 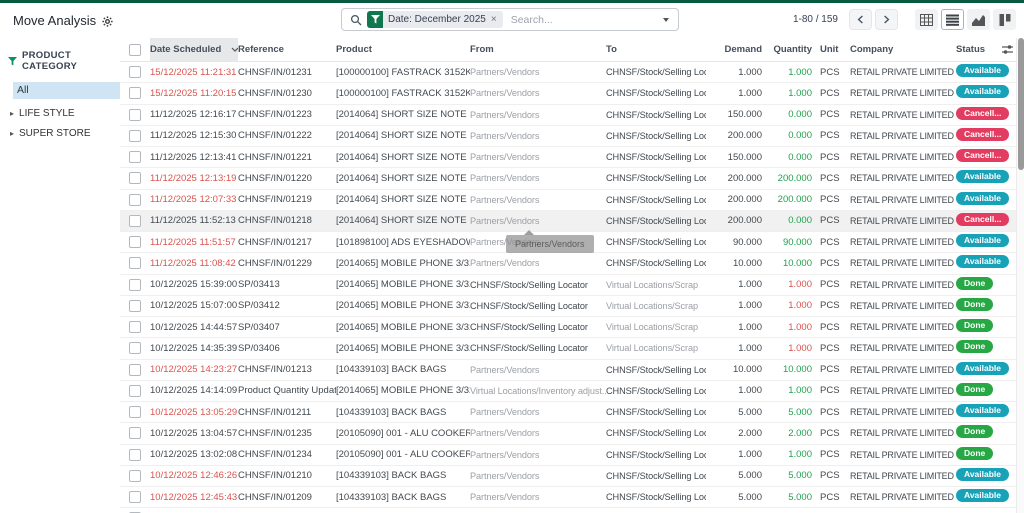 I want to click on graph-view-icon, so click(x=978, y=19).